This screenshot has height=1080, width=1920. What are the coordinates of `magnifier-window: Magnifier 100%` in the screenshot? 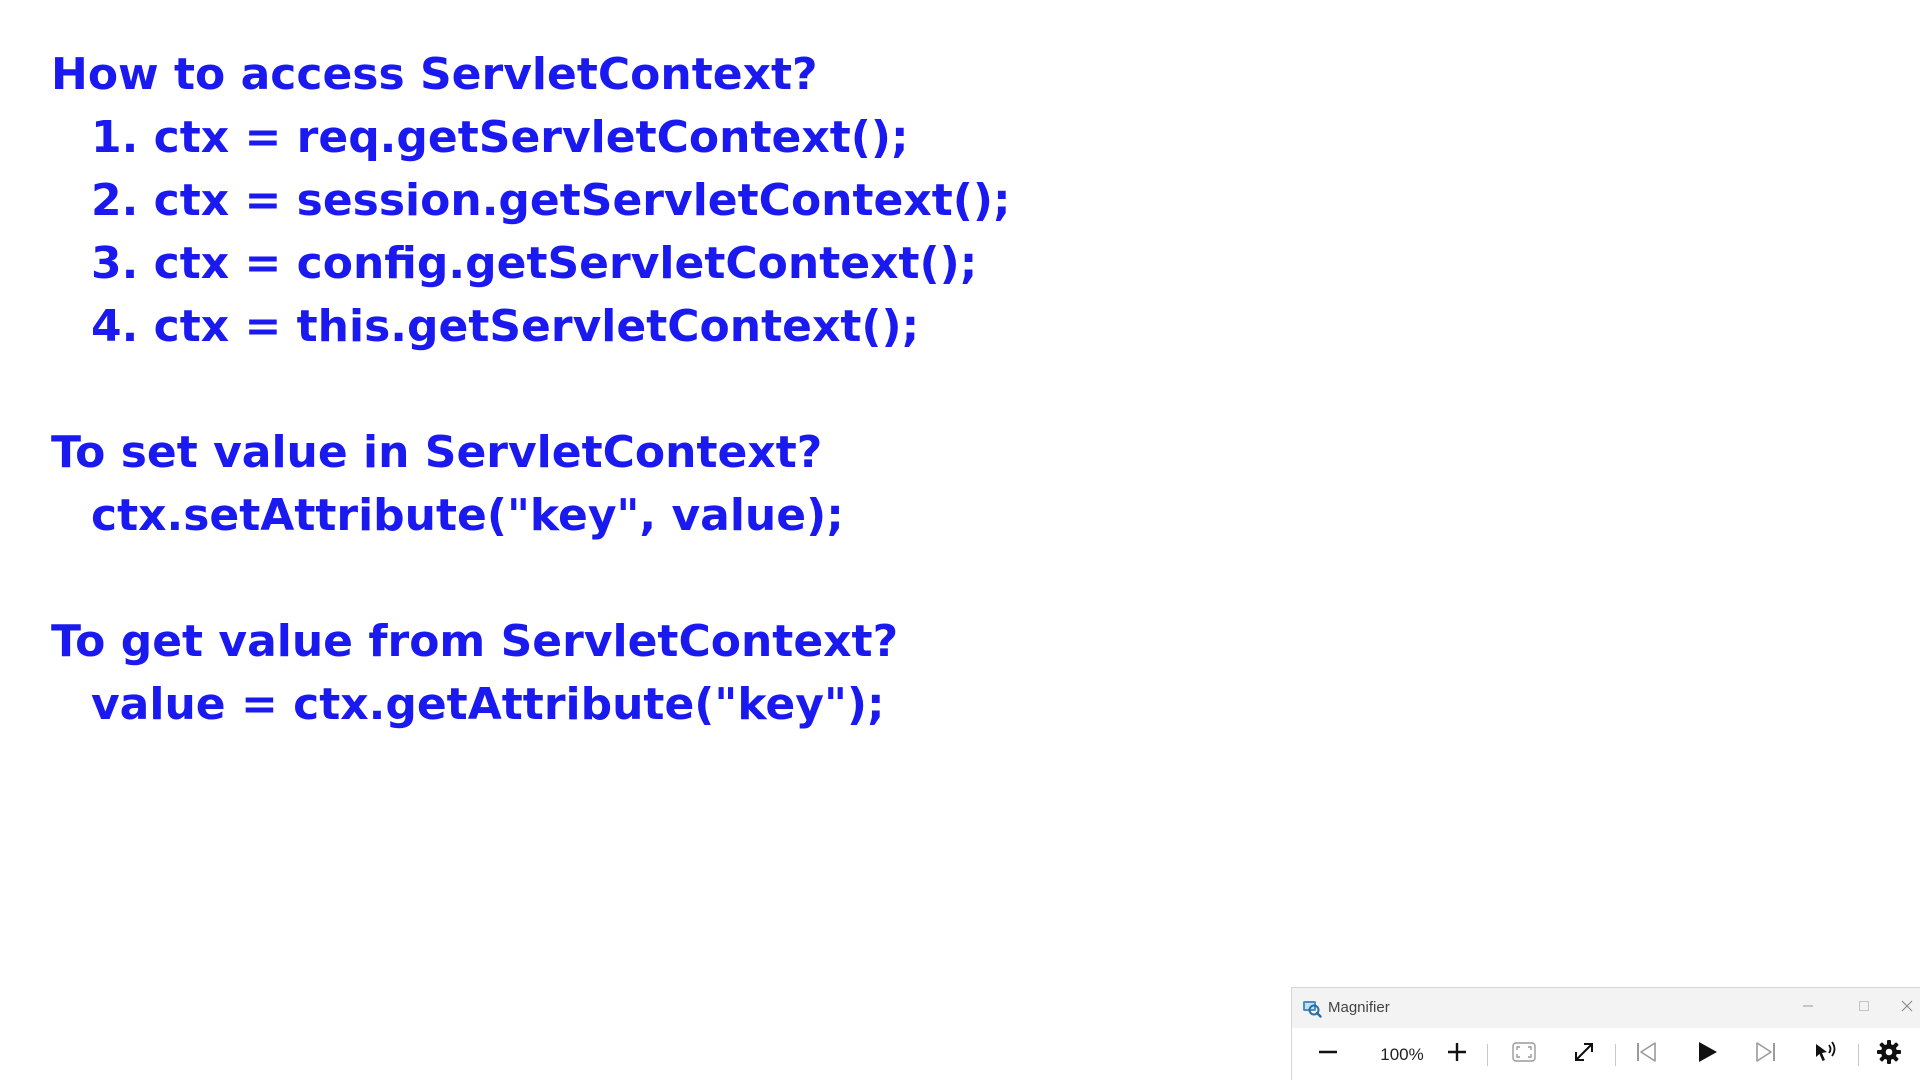 It's located at (1605, 1033).